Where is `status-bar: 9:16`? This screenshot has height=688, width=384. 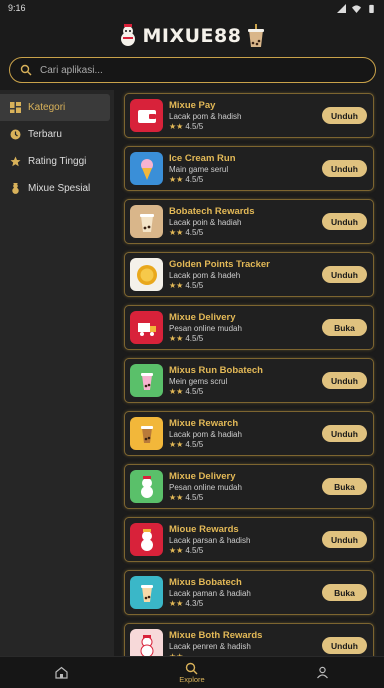
status-bar: 9:16 is located at coordinates (192, 8).